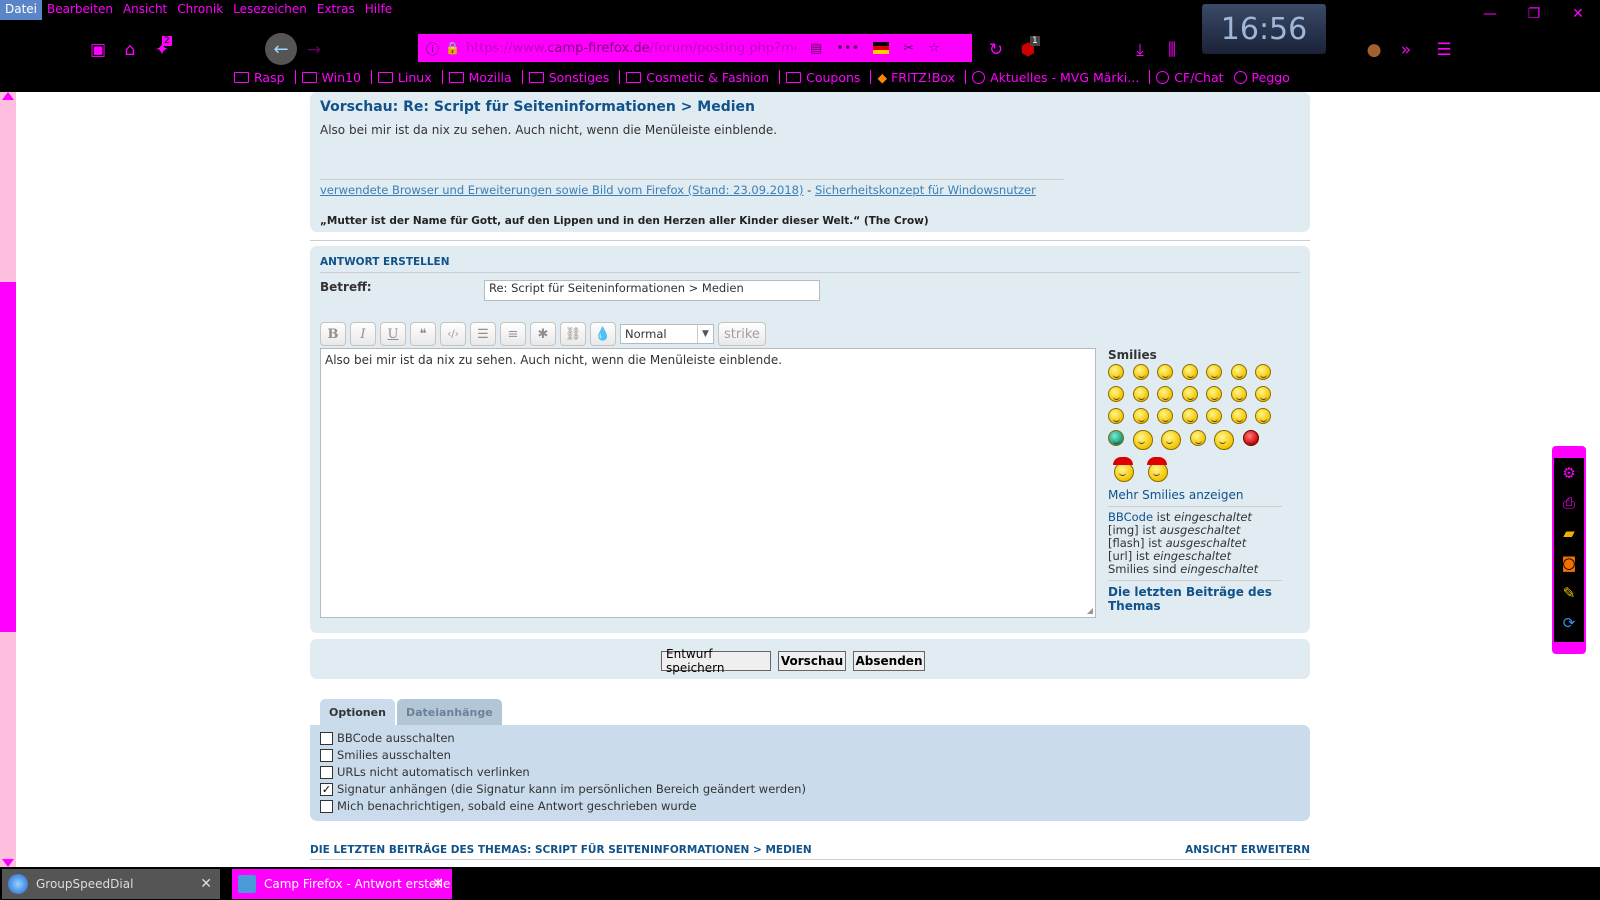  Describe the element at coordinates (387, 738) in the screenshot. I see `option-disable-bbcode: BBCode ausschalten` at that location.